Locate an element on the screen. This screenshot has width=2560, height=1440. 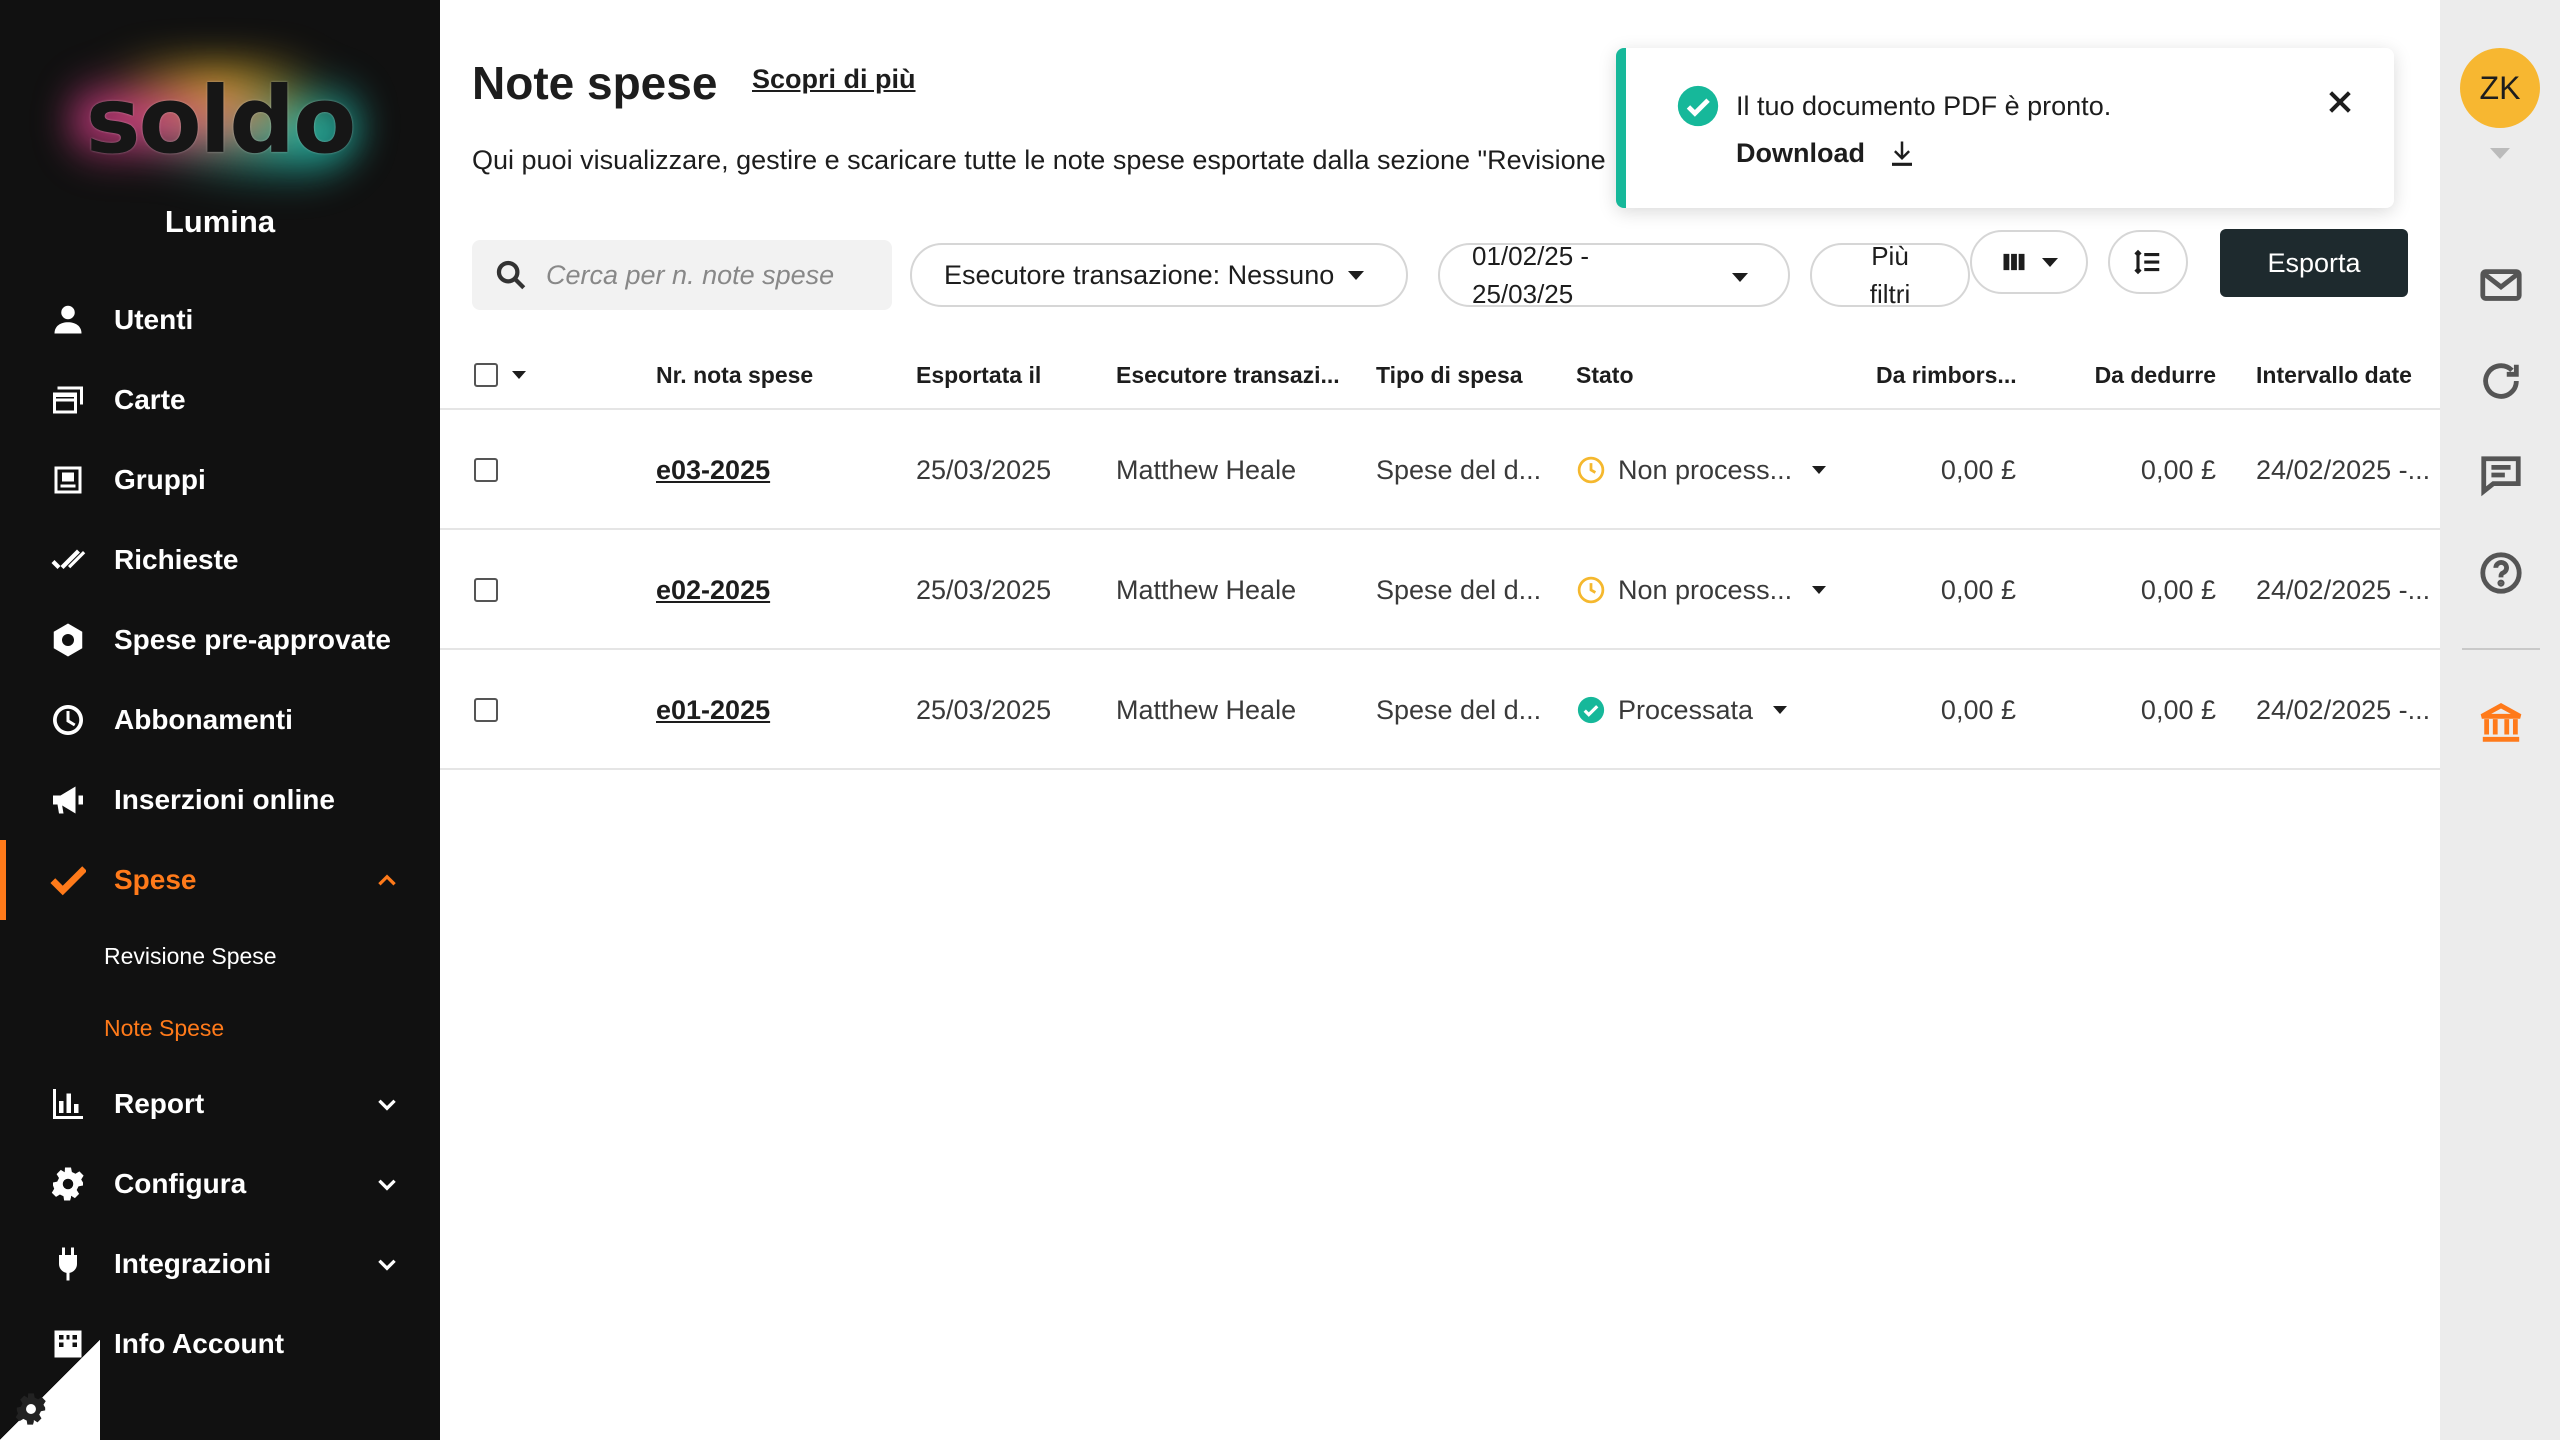
column-header-deduct: Da dedurre is located at coordinates (2146, 375).